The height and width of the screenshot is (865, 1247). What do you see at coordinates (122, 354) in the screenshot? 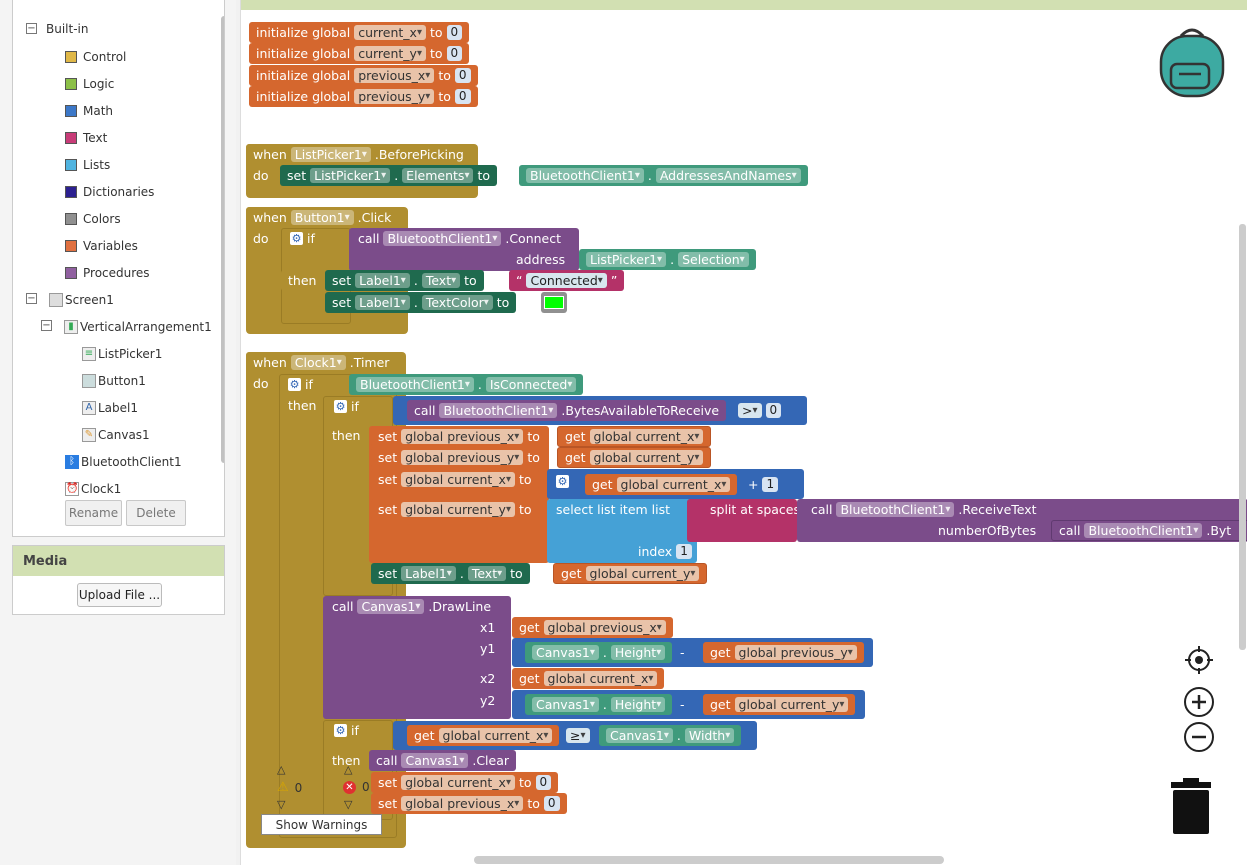
I see `tree-listpicker: ≡ ListPicker1` at bounding box center [122, 354].